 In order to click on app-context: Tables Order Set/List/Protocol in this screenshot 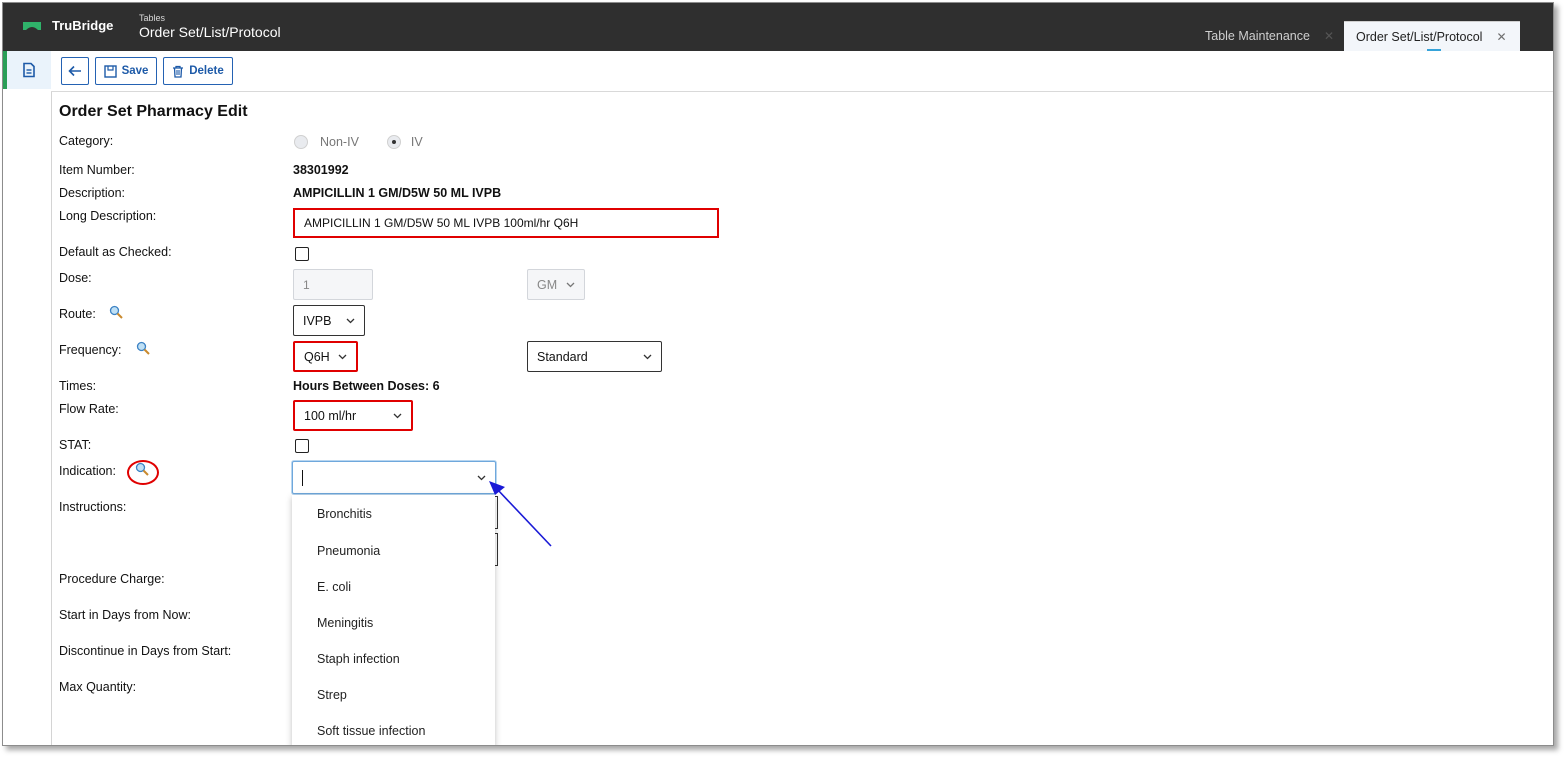, I will do `click(210, 27)`.